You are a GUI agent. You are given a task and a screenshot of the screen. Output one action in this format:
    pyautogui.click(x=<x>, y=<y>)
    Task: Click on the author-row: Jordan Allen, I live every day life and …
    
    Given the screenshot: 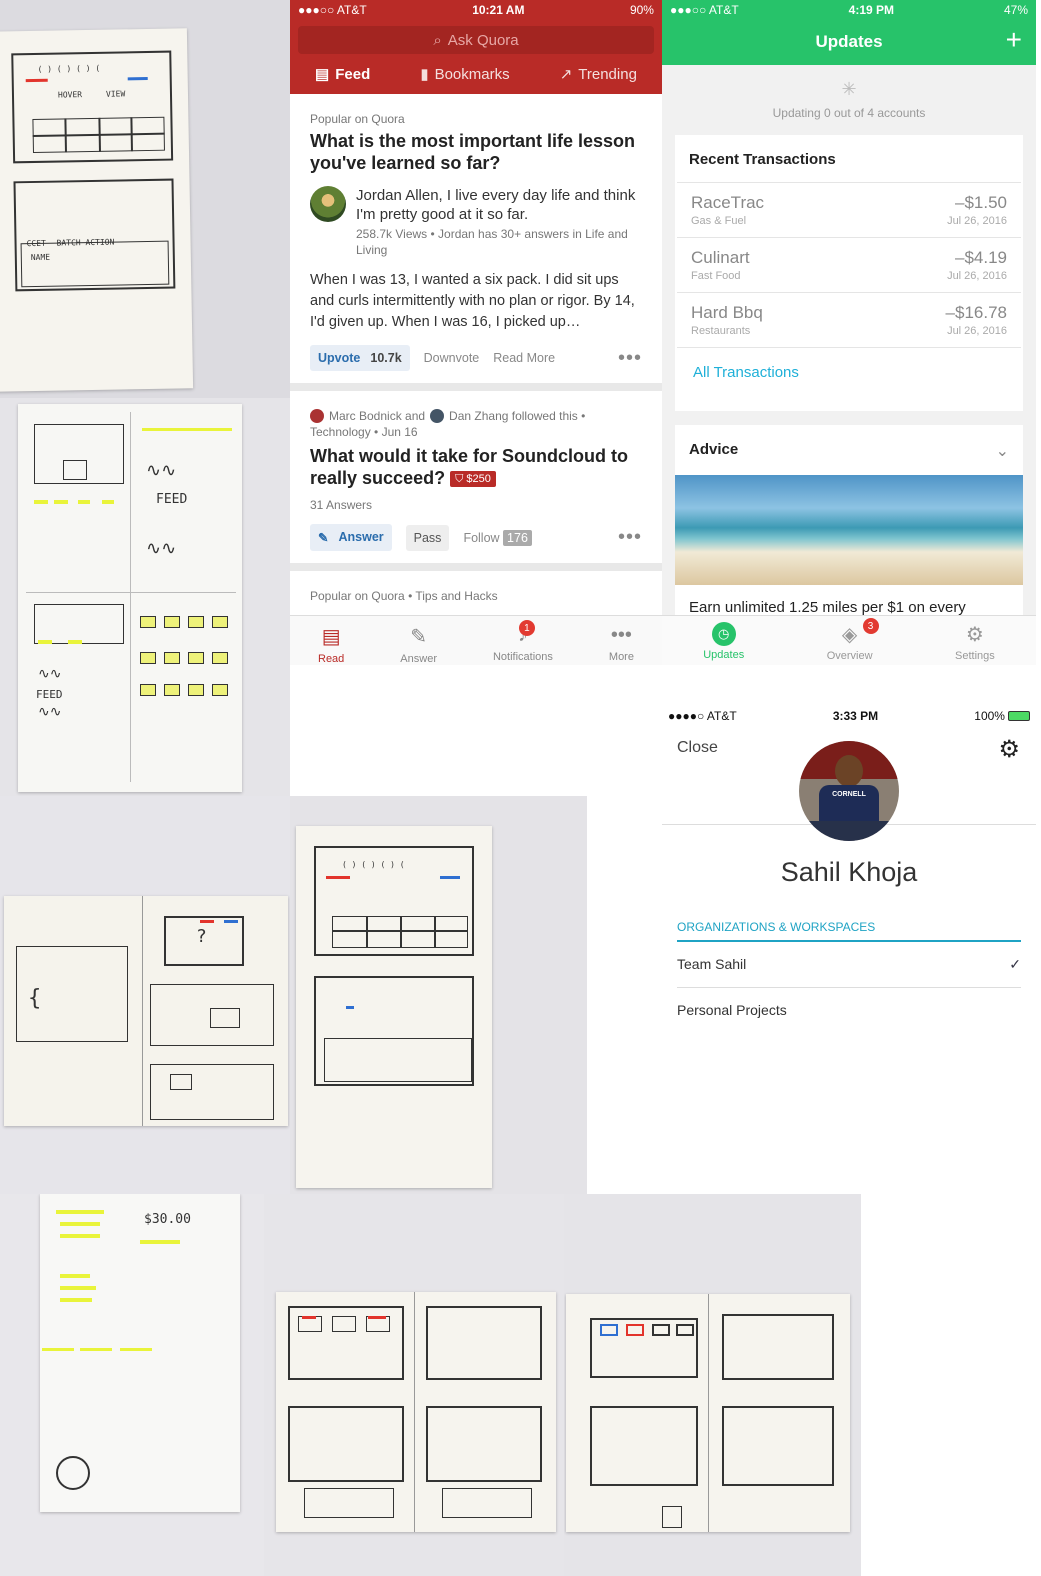 What is the action you would take?
    pyautogui.click(x=476, y=222)
    